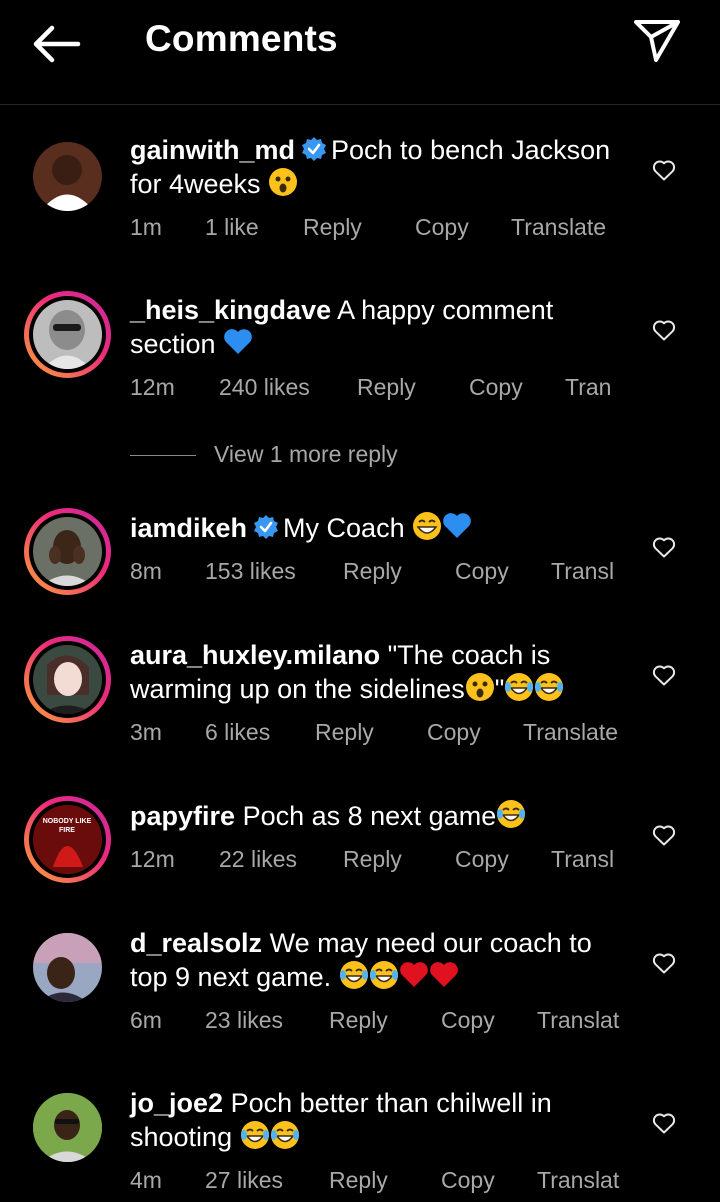  Describe the element at coordinates (146, 1020) in the screenshot. I see `comment-time: 6m` at that location.